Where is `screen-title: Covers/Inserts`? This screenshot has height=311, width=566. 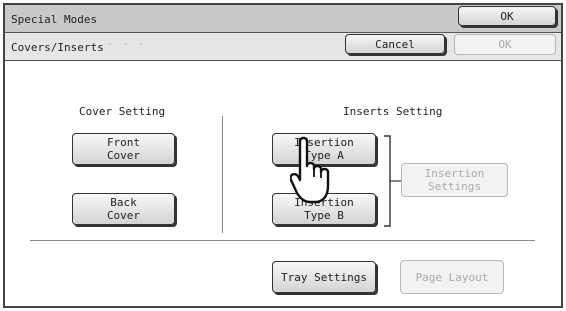
screen-title: Covers/Inserts is located at coordinates (57, 47).